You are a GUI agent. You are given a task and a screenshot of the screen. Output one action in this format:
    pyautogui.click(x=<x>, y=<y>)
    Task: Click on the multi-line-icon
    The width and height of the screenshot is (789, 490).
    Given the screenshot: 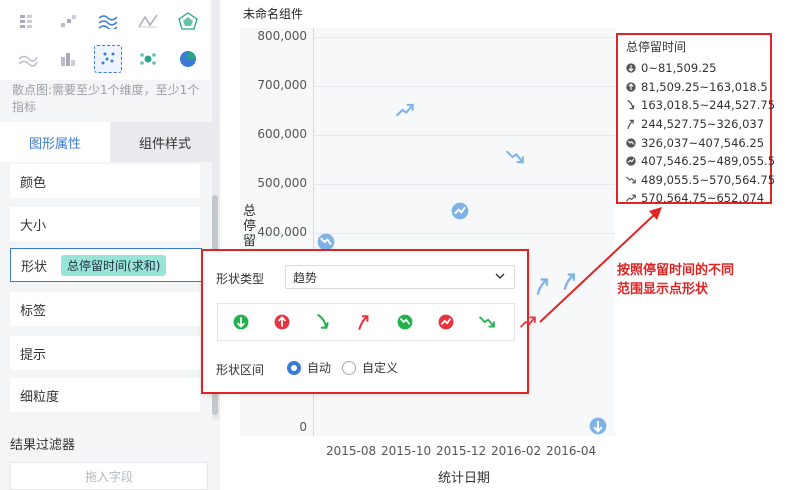 What is the action you would take?
    pyautogui.click(x=108, y=21)
    